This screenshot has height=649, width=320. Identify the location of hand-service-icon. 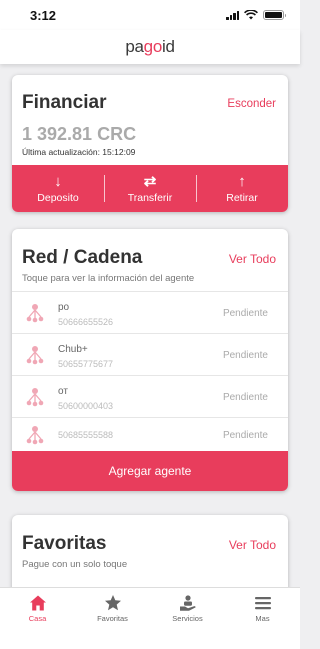
(187, 603).